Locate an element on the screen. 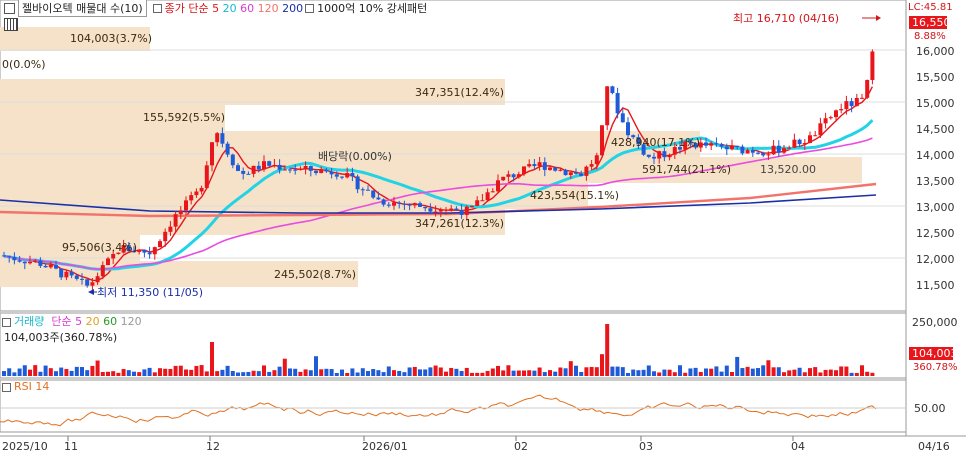 This screenshot has height=457, width=966. rsi-polyline is located at coordinates (438, 410).